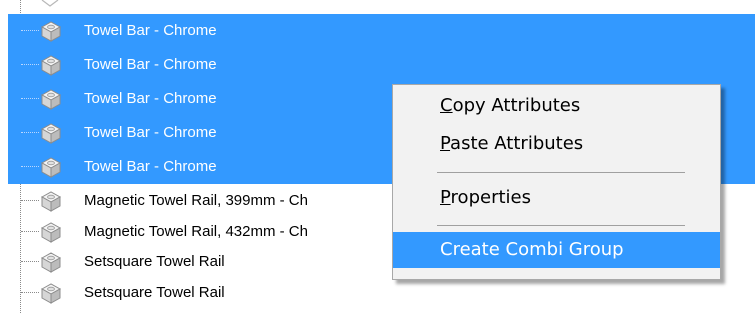  I want to click on tree-item: Setsquare Towel Rail, so click(377, 292).